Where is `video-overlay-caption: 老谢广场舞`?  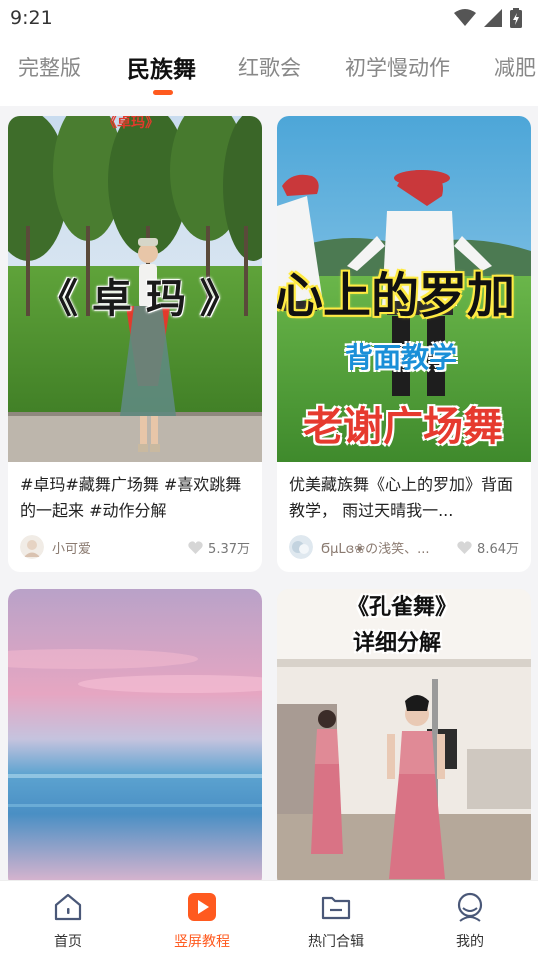 video-overlay-caption: 老谢广场舞 is located at coordinates (403, 427).